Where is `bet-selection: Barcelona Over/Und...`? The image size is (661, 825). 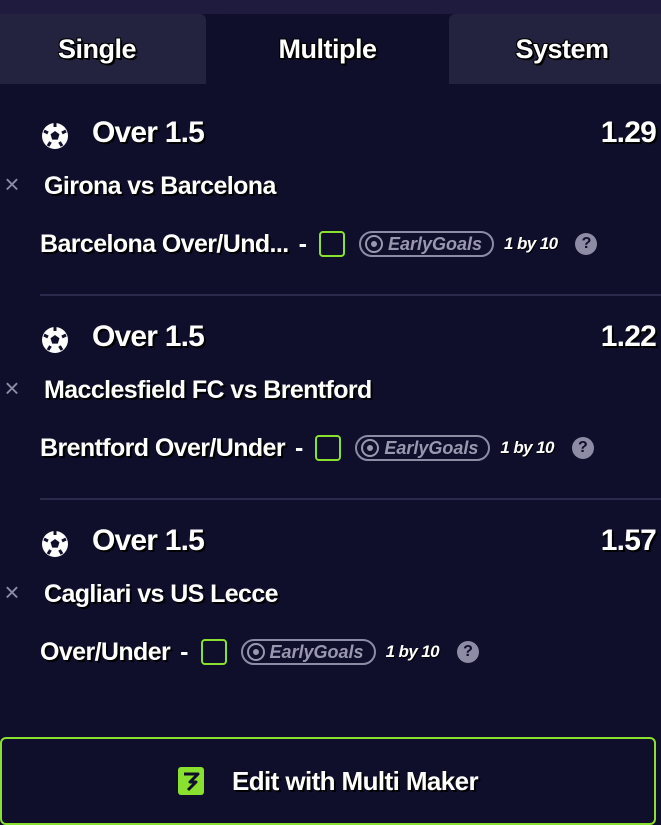
bet-selection: Barcelona Over/Und... is located at coordinates (164, 243).